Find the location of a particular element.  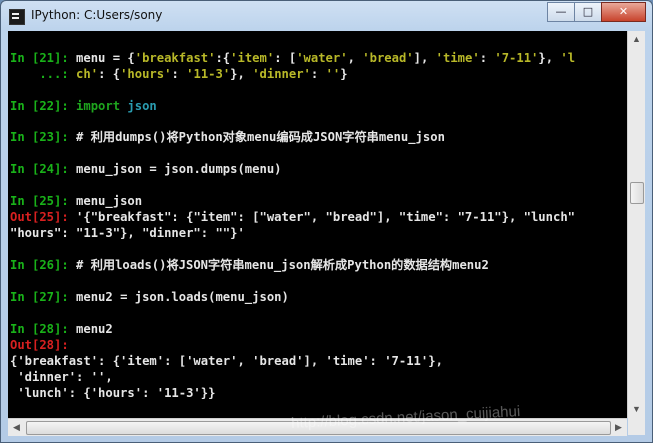

code-text: menu_json is located at coordinates (109, 201).